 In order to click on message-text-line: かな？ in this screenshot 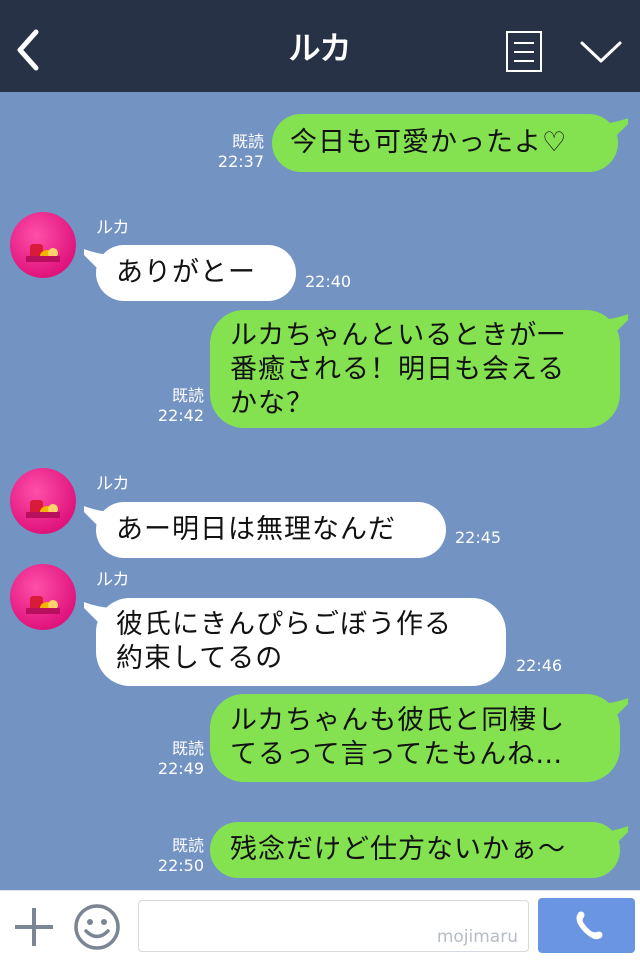, I will do `click(272, 403)`.